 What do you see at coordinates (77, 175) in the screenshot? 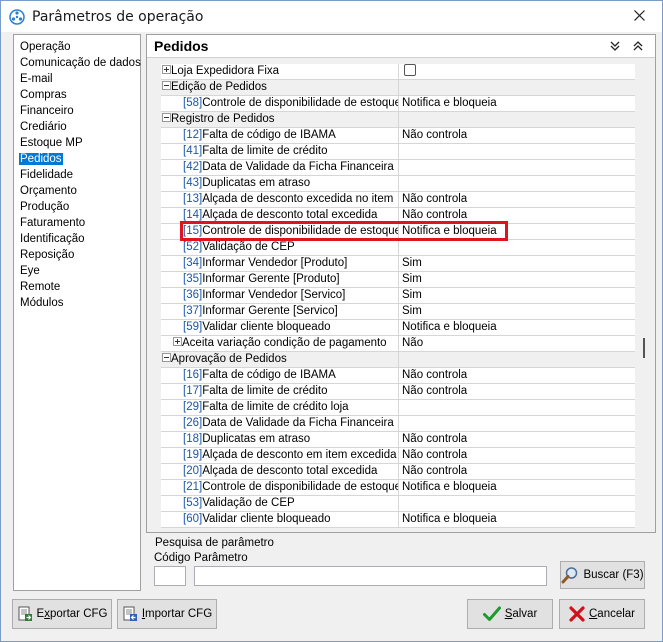
I see `sidebar-item: Fidelidade` at bounding box center [77, 175].